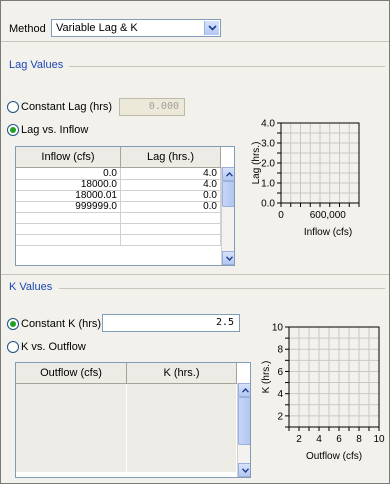 This screenshot has height=484, width=390. Describe the element at coordinates (61, 324) in the screenshot. I see `constant-k-label: Constant K (hrs)` at that location.